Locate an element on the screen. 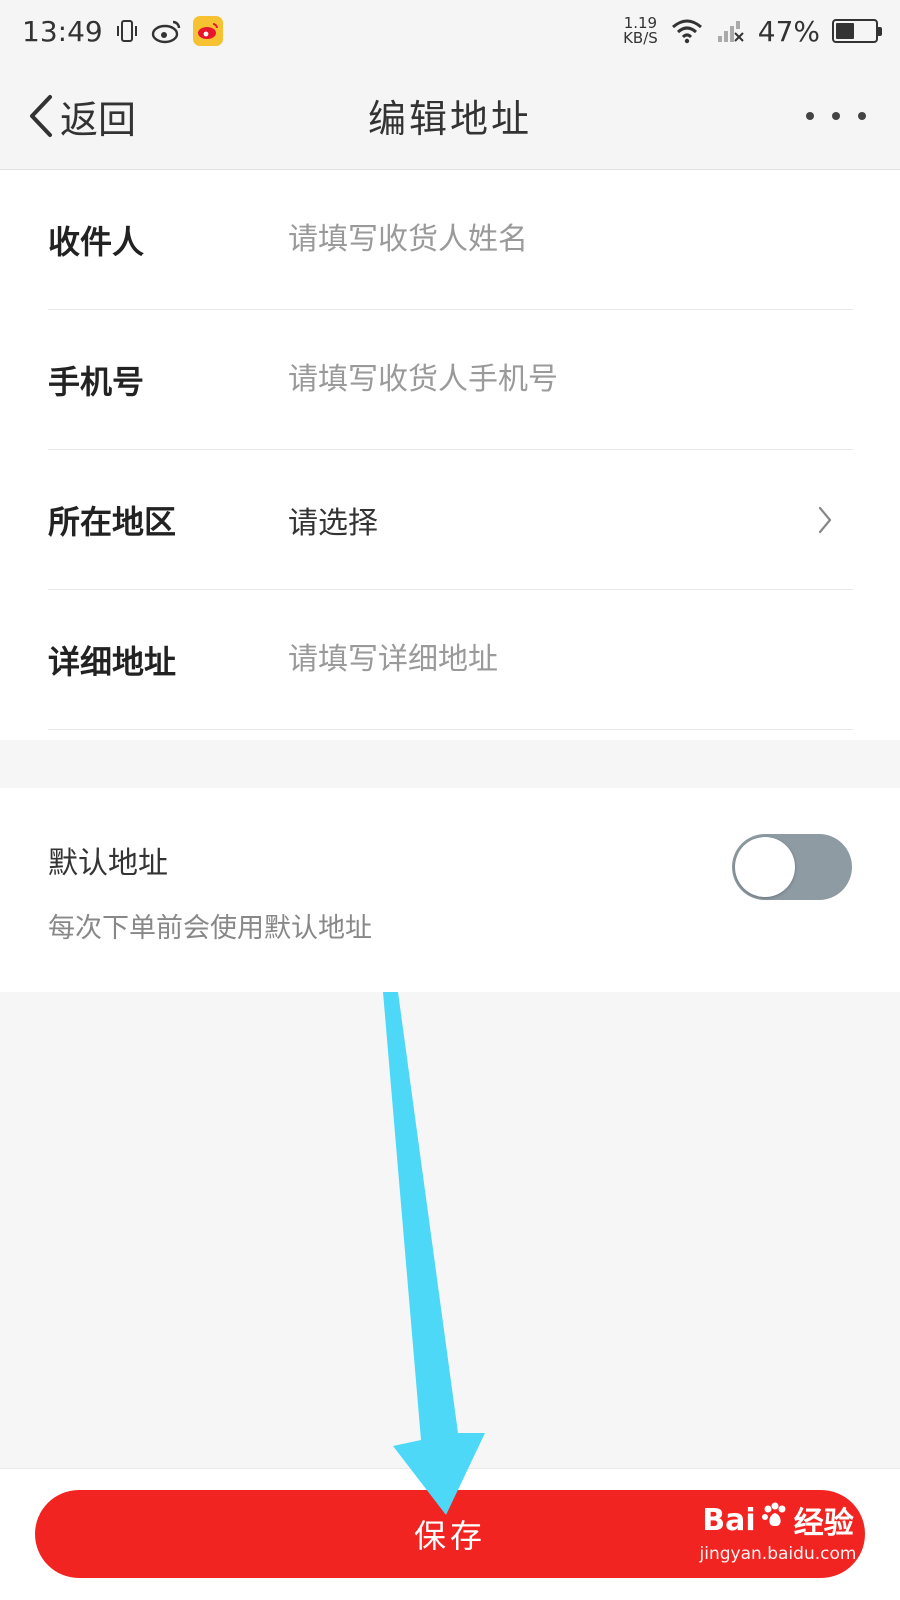 The image size is (900, 1600). default-address-description: 每次下单前会使用默认地址 is located at coordinates (210, 928).